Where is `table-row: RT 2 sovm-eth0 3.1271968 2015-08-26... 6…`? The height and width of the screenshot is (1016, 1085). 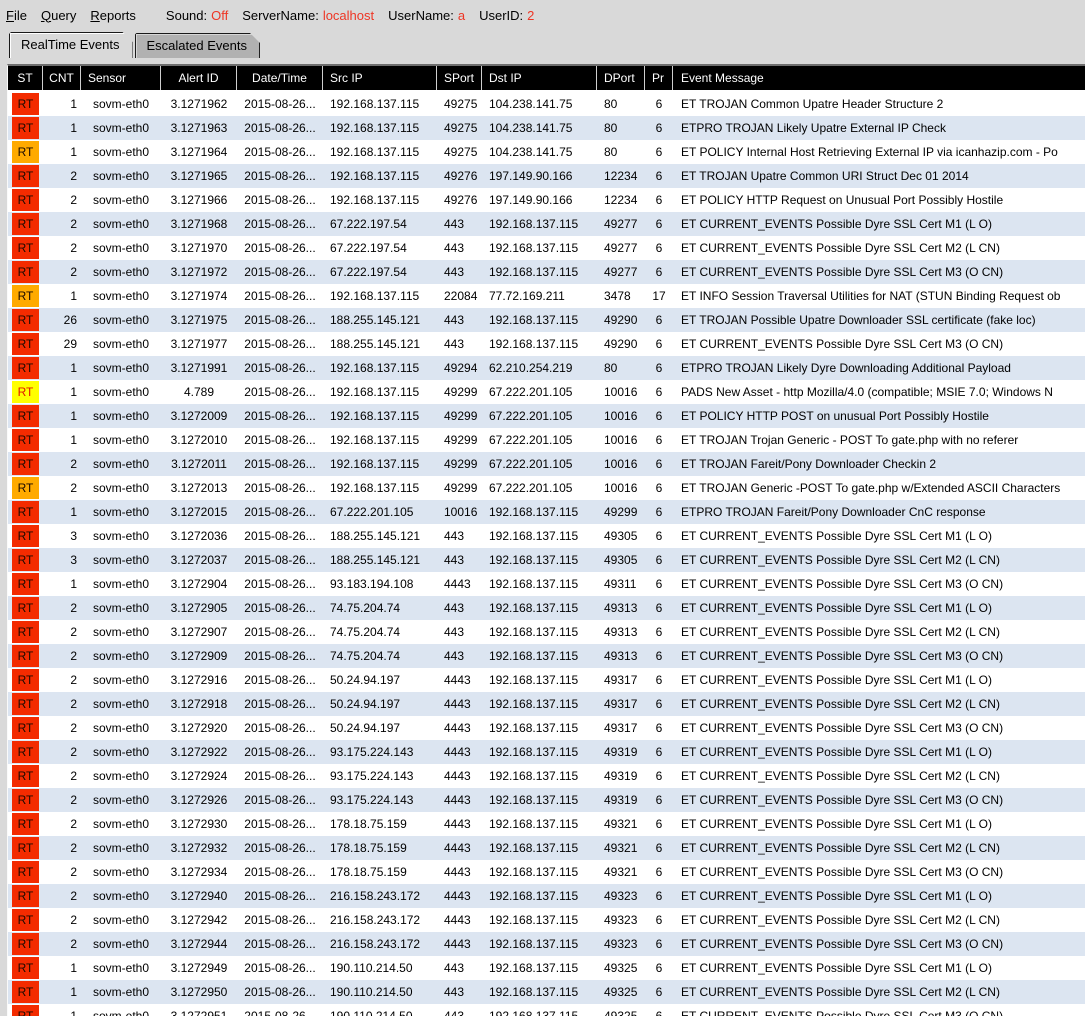
table-row: RT 2 sovm-eth0 3.1271968 2015-08-26... 6… is located at coordinates (546, 224).